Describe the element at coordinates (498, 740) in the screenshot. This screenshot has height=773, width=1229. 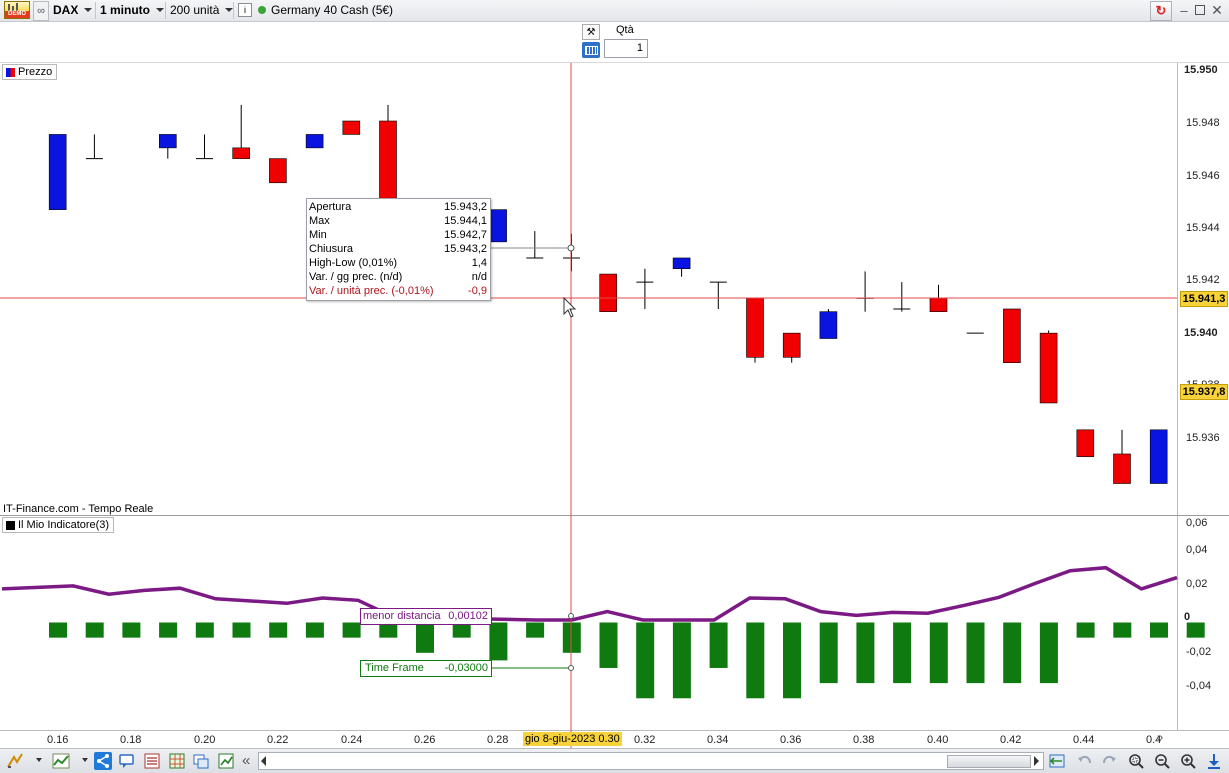
I see `x-tick: 0.28` at that location.